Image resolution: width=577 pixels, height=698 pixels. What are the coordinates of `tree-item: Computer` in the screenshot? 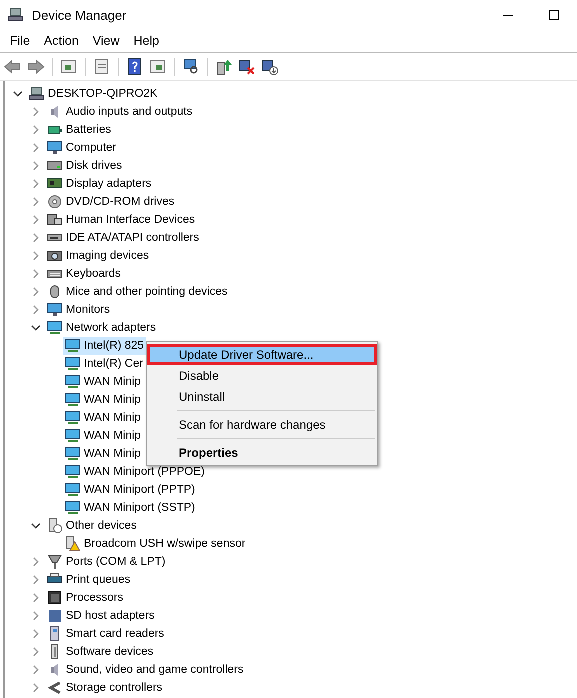 It's located at (81, 148).